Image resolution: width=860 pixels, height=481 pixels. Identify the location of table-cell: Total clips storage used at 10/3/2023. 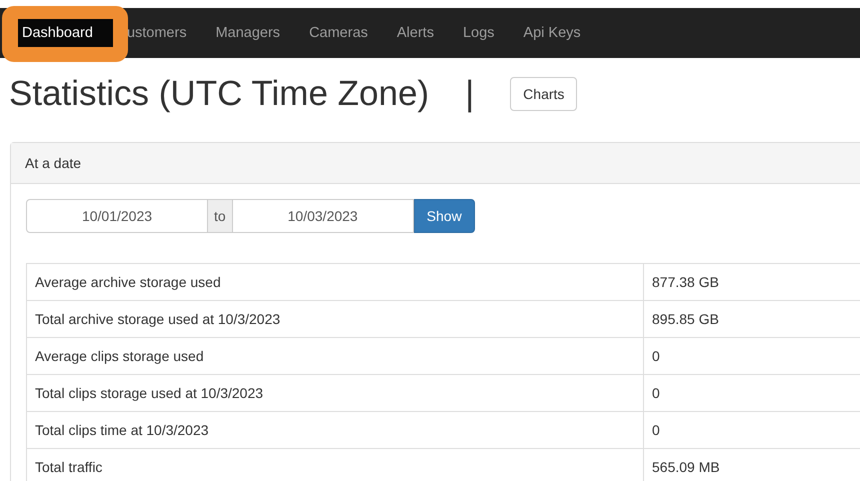
(335, 393).